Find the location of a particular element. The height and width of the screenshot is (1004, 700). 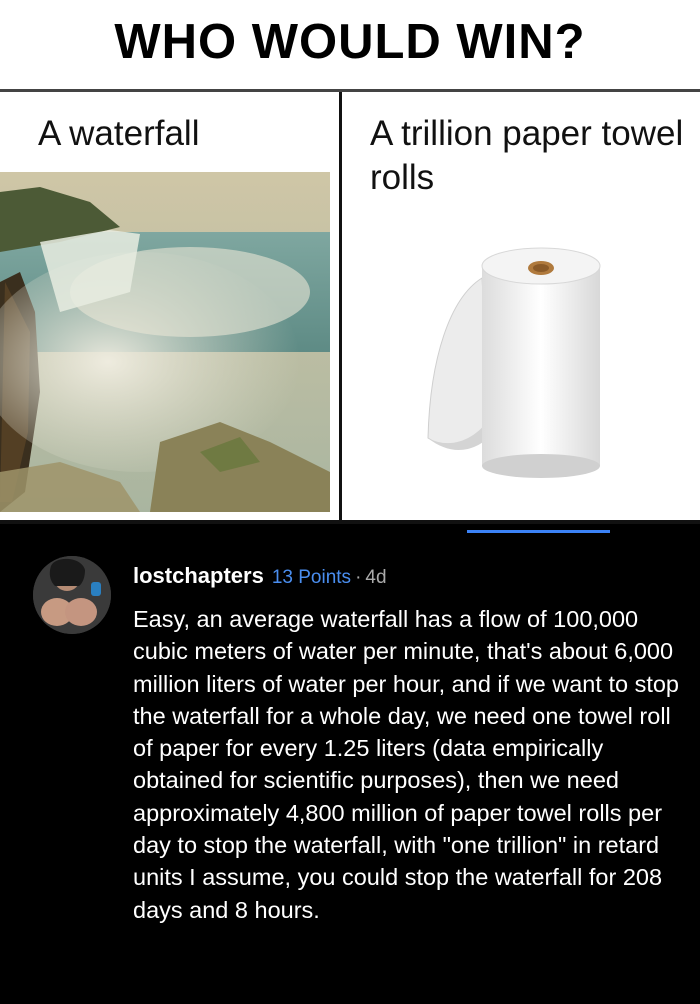

comment-points: 13 Points is located at coordinates (311, 577).